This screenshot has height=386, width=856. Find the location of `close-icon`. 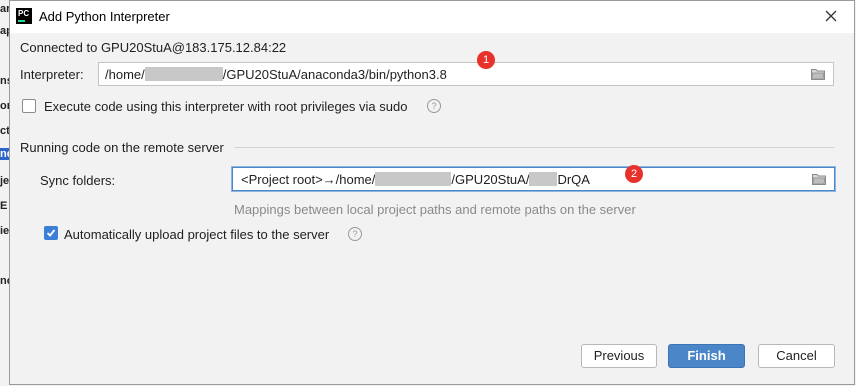

close-icon is located at coordinates (831, 16).